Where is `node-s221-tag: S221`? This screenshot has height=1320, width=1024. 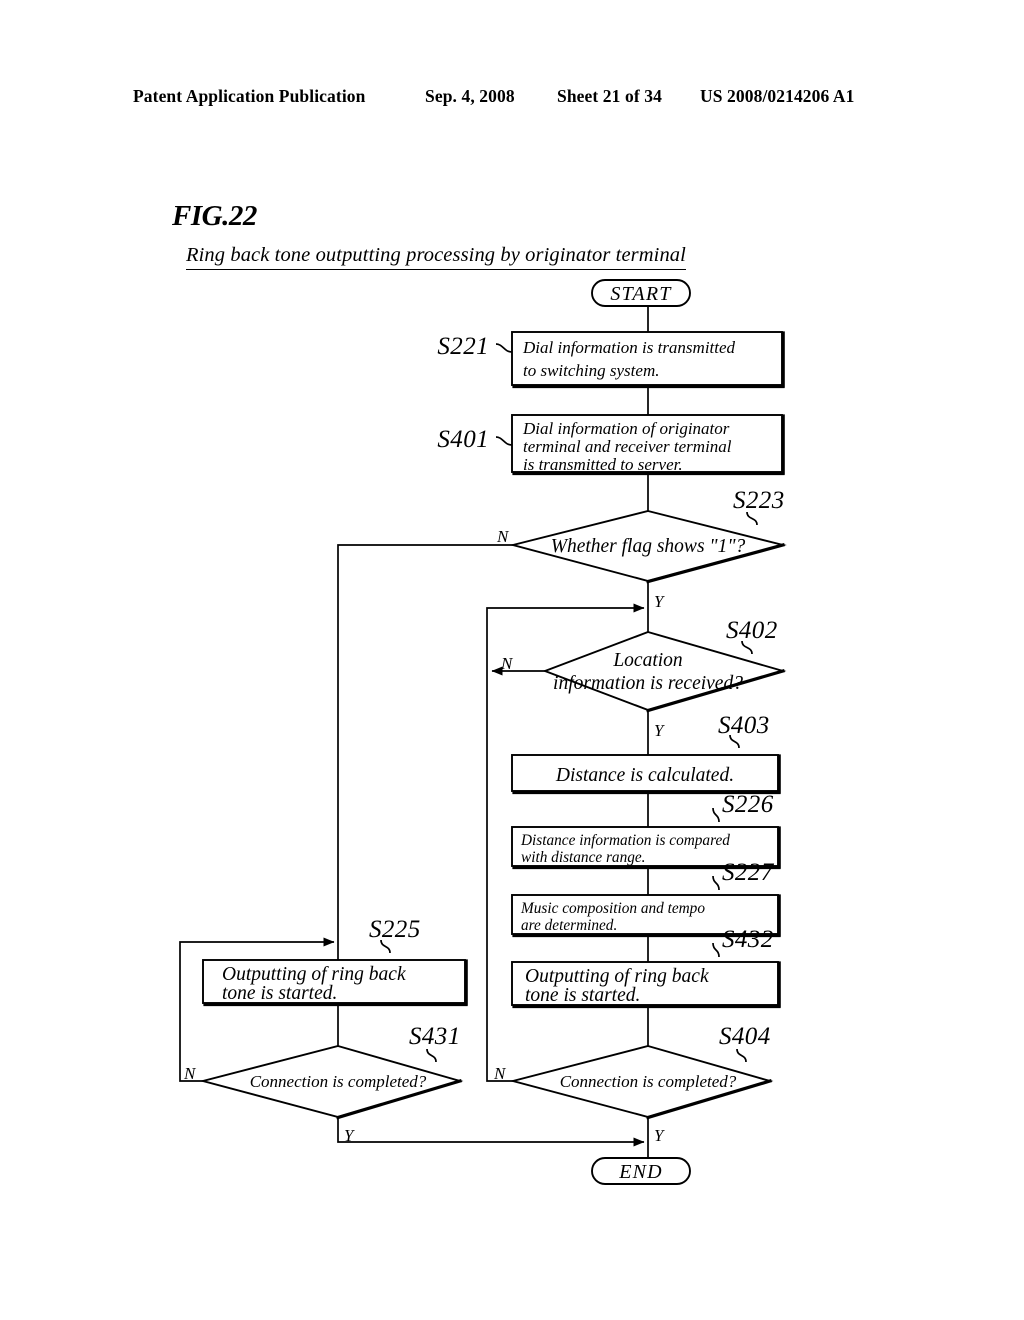
node-s221-tag: S221 is located at coordinates (463, 346).